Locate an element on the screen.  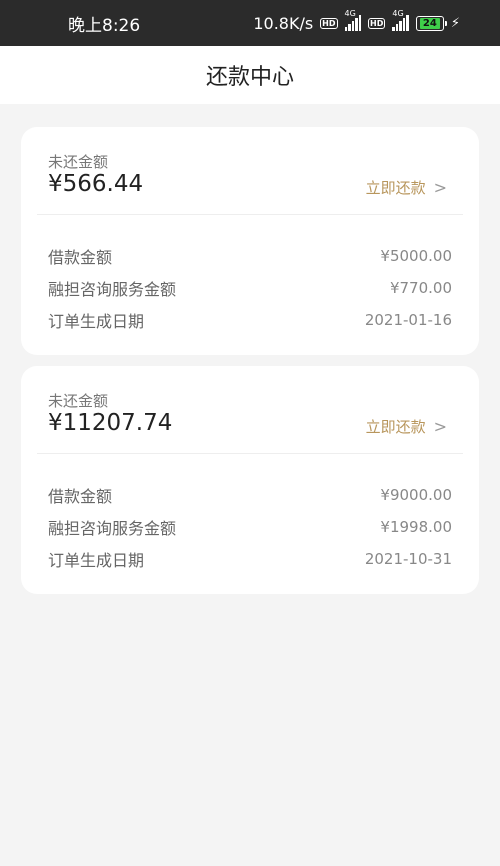
status-indicators: 10.8K/s HD 4G HD 4G 24 ⚡ is located at coordinates (356, 21).